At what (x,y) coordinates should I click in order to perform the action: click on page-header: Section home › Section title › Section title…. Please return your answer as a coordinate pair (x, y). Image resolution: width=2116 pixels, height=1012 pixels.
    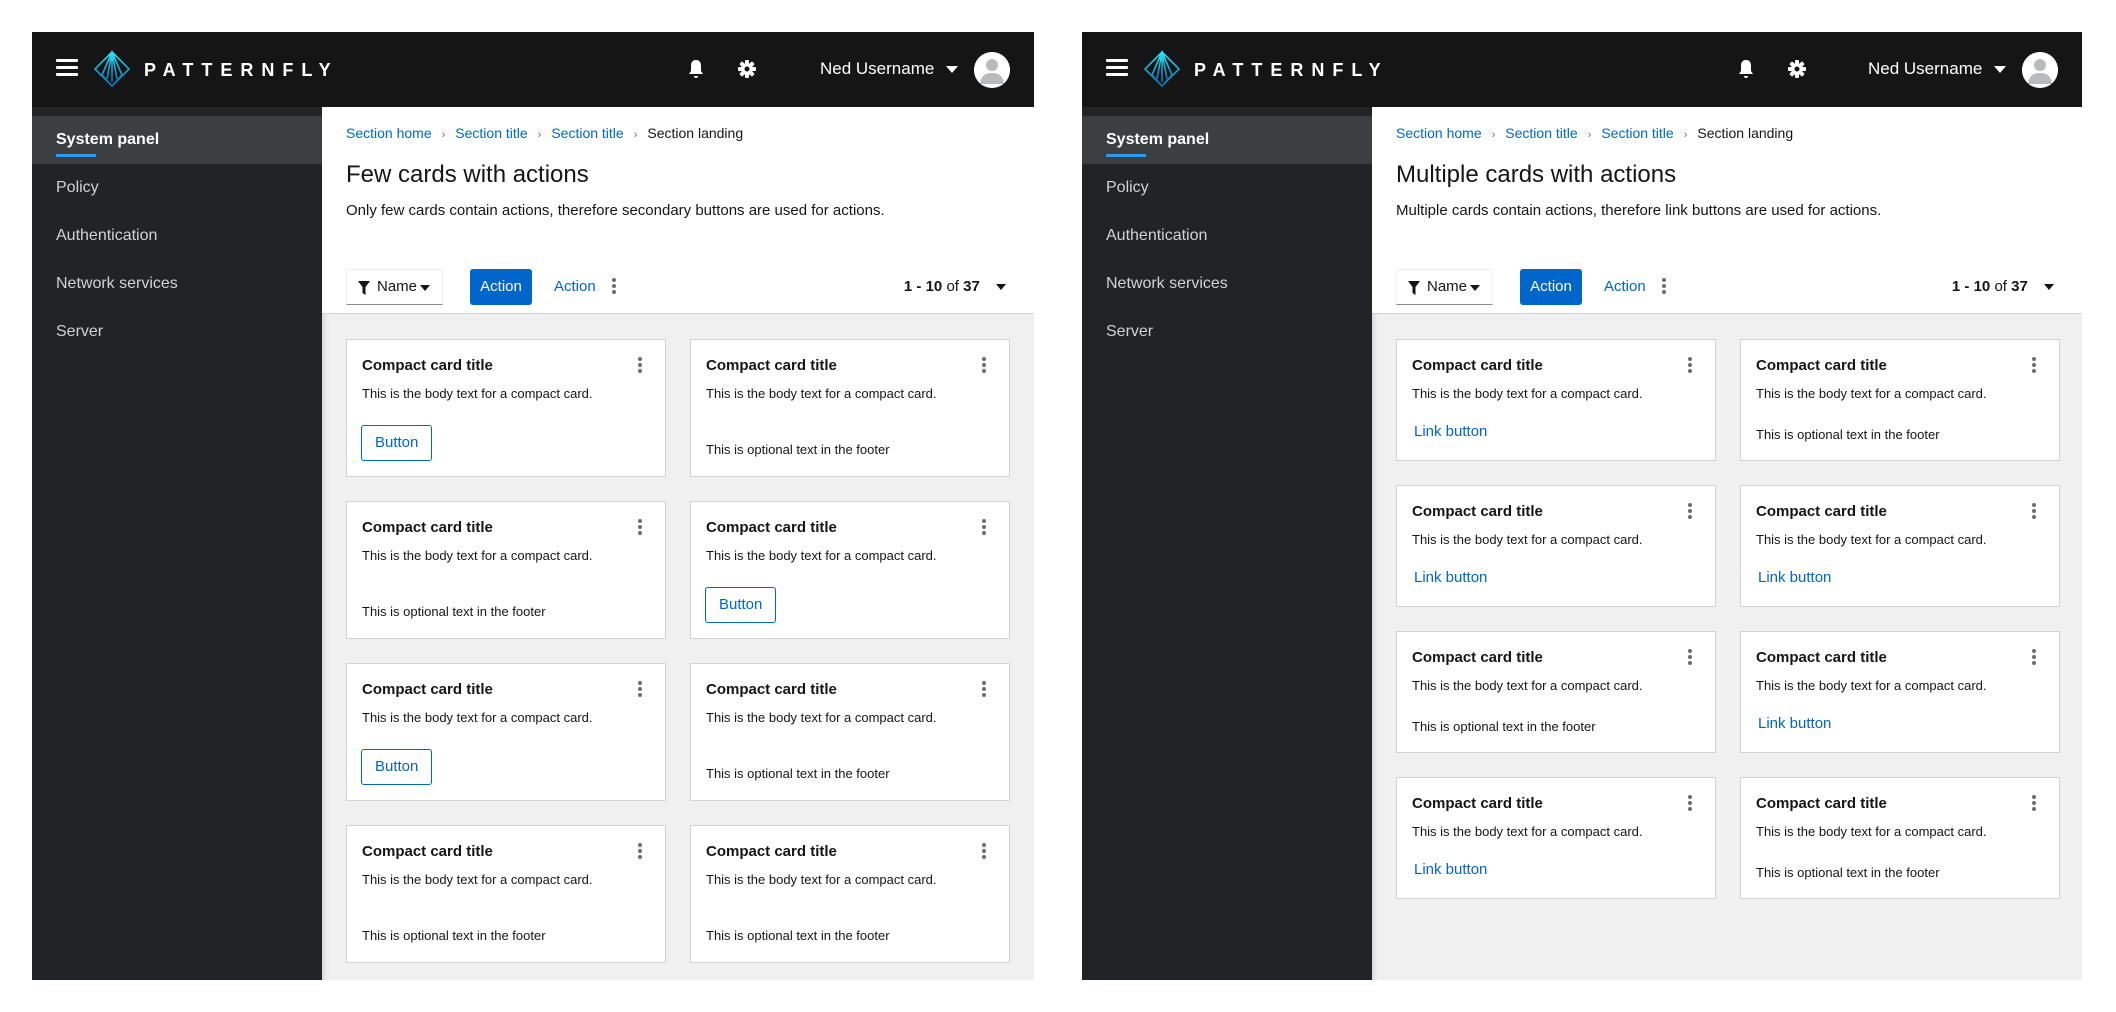
    Looking at the image, I should click on (678, 176).